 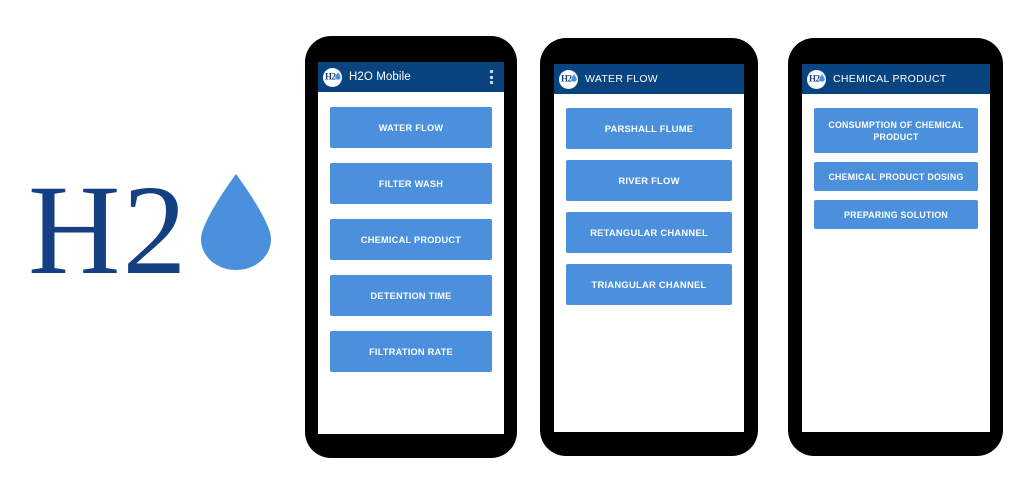 I want to click on menu-button-water-flow: WATER FLOW, so click(x=411, y=127).